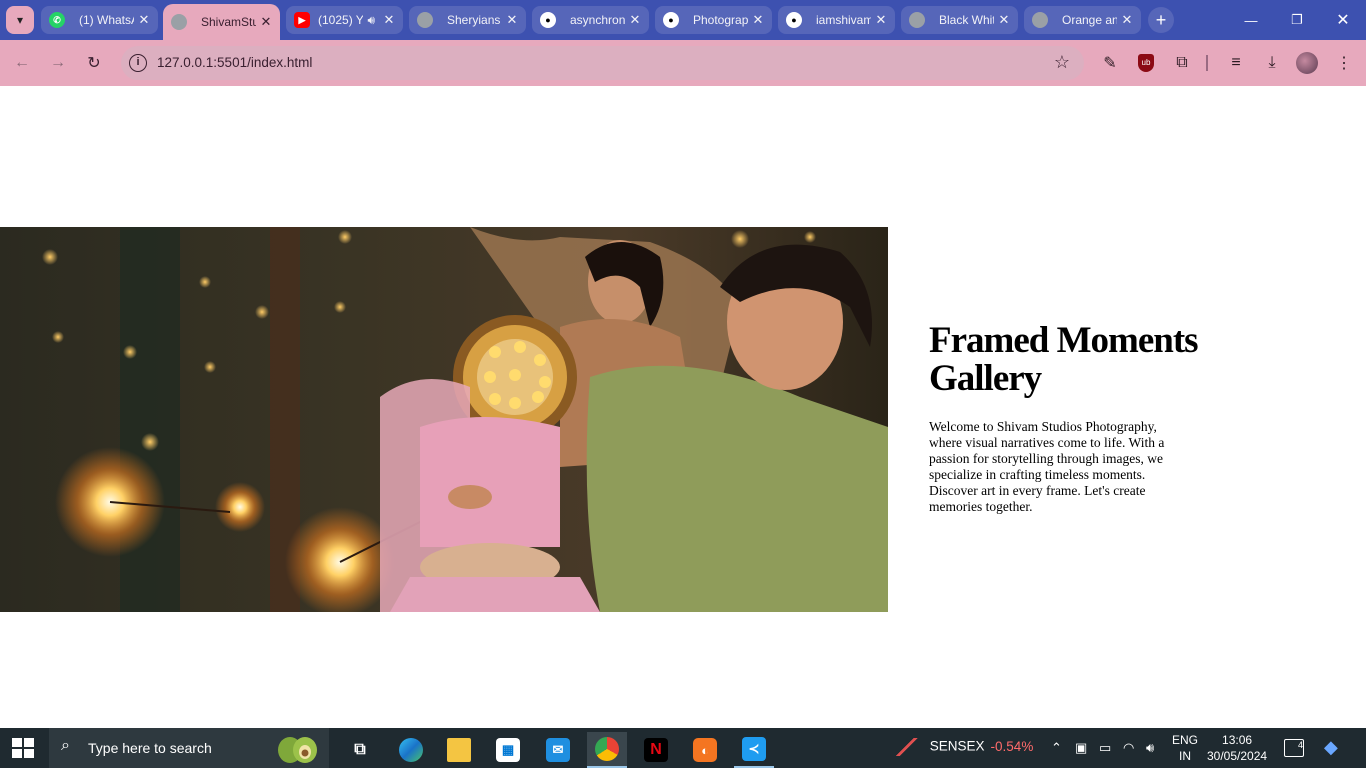 The image size is (1366, 768). Describe the element at coordinates (1251, 20) in the screenshot. I see `minimize-button: ―` at that location.